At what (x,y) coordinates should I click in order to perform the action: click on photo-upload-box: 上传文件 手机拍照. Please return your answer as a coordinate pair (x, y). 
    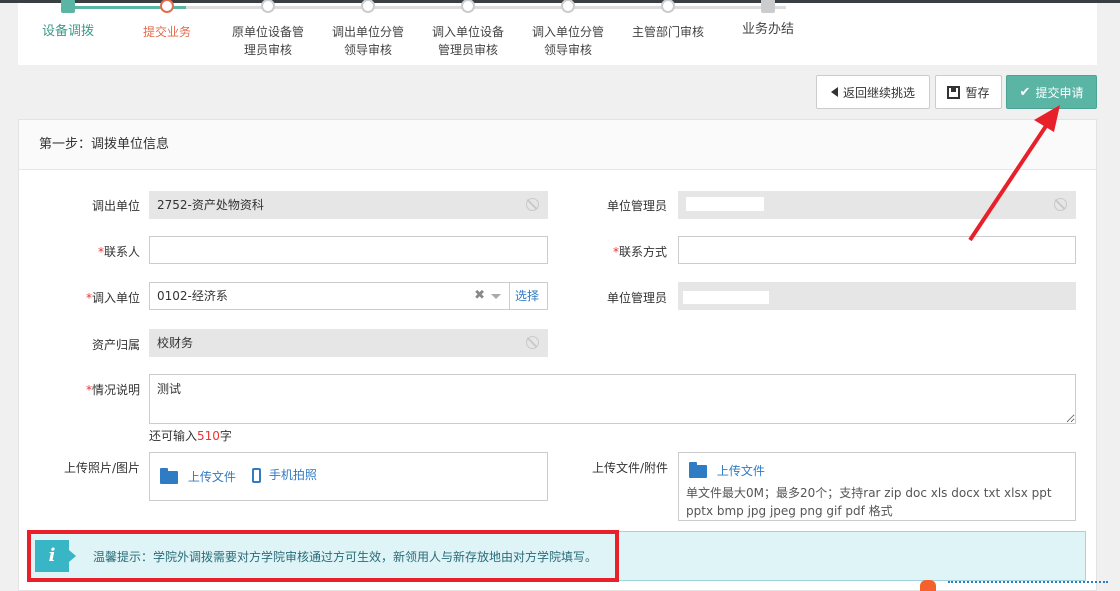
    Looking at the image, I should click on (348, 476).